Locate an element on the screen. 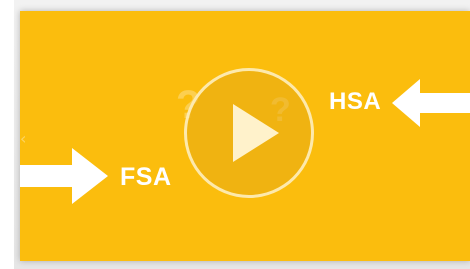  arrow-left-icon is located at coordinates (431, 103).